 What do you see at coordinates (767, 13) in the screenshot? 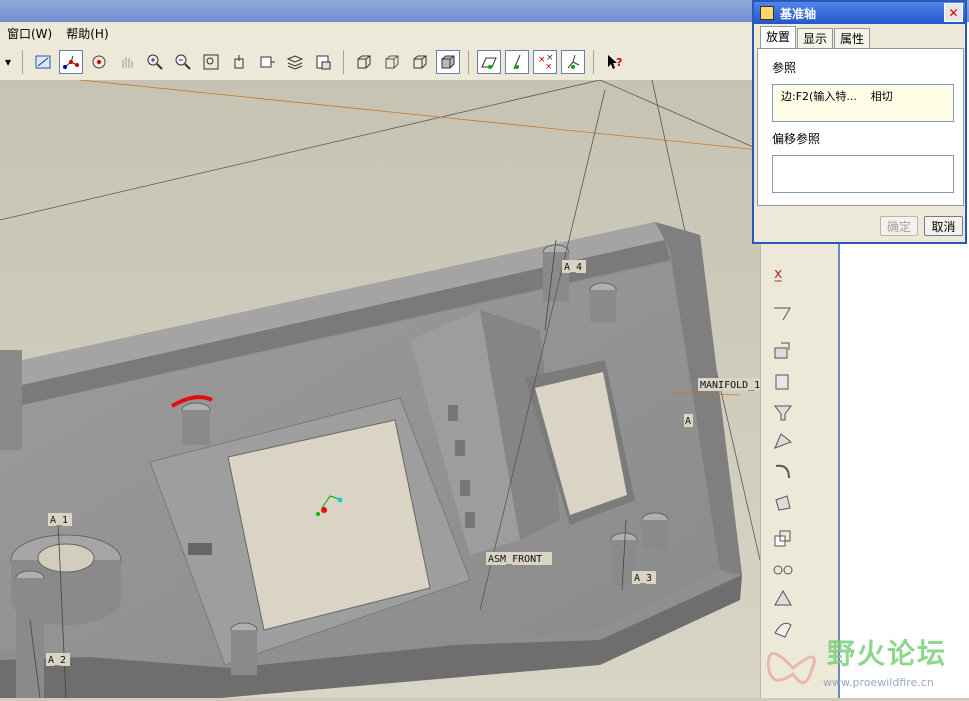
I see `dialog-app-icon` at bounding box center [767, 13].